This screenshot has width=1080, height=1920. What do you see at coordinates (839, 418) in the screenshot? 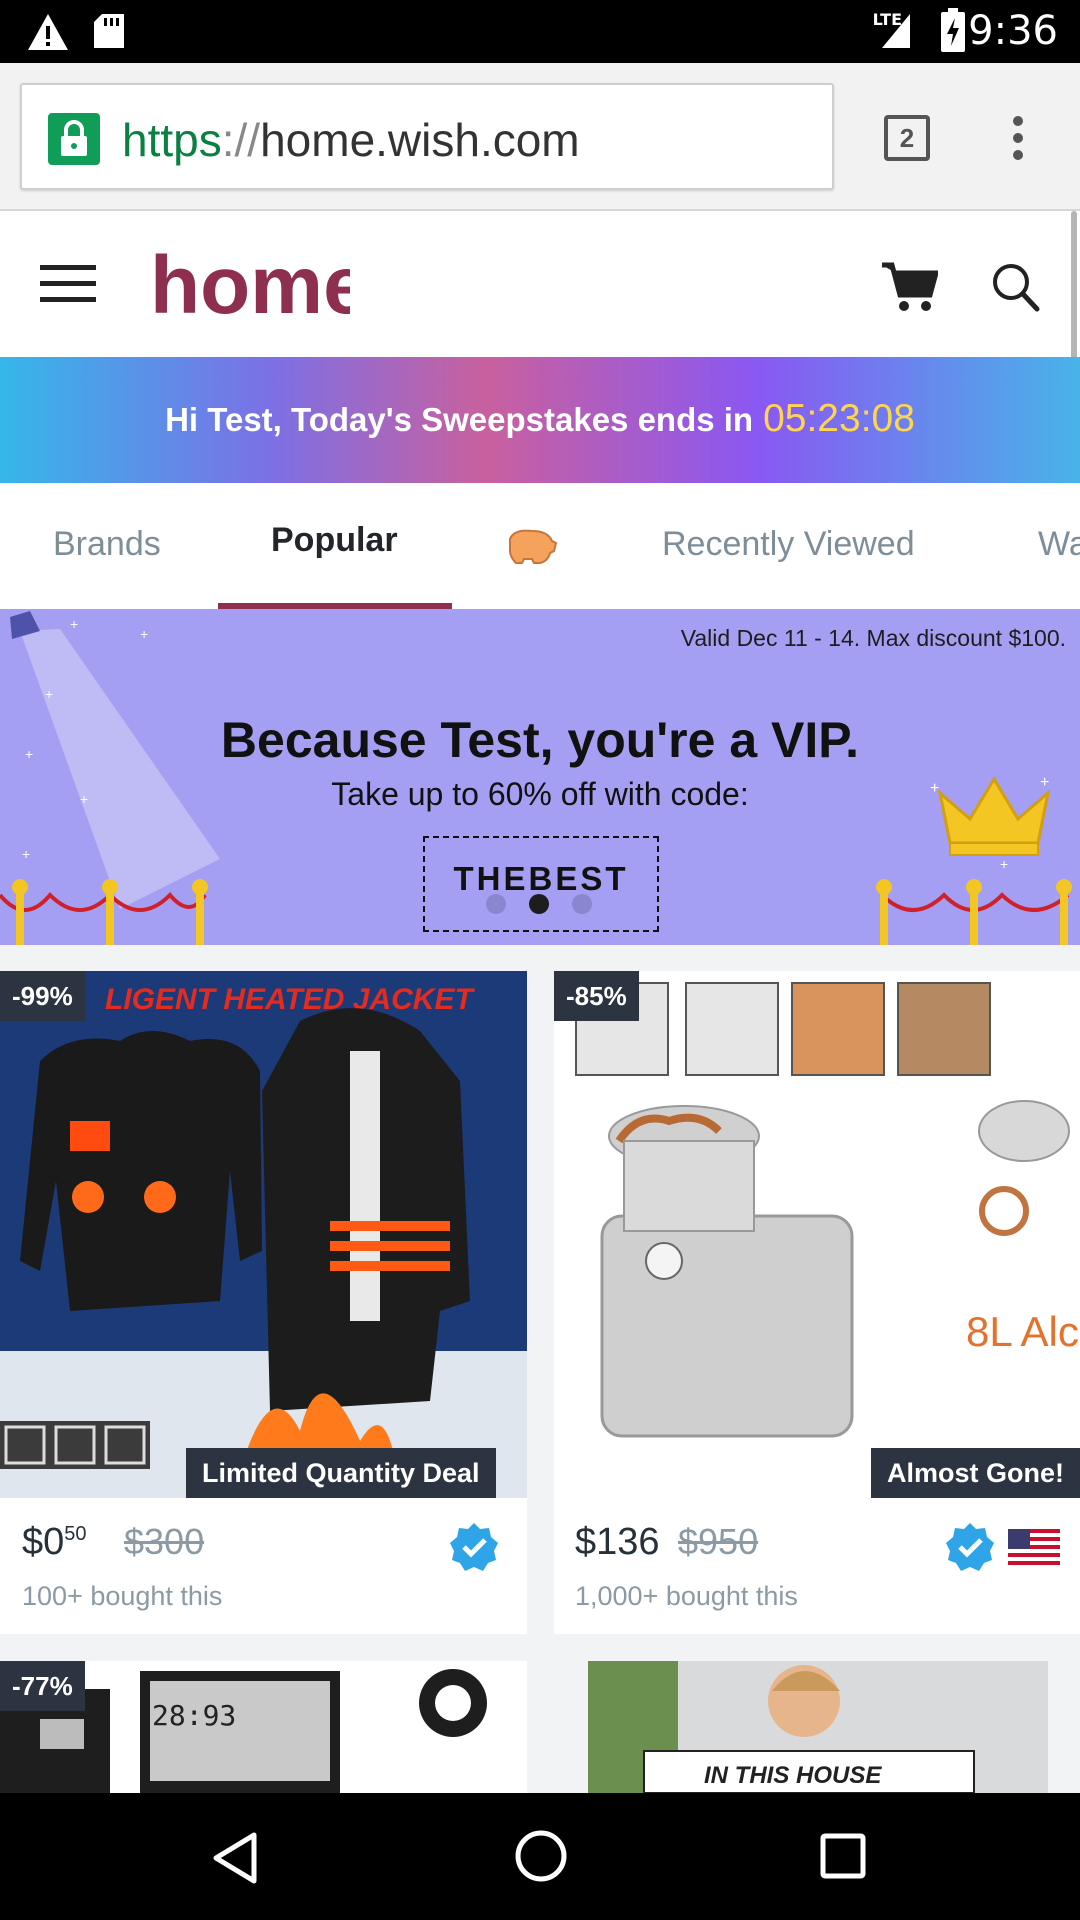
I see `sweepstakes-countdown: 05:23:08` at bounding box center [839, 418].